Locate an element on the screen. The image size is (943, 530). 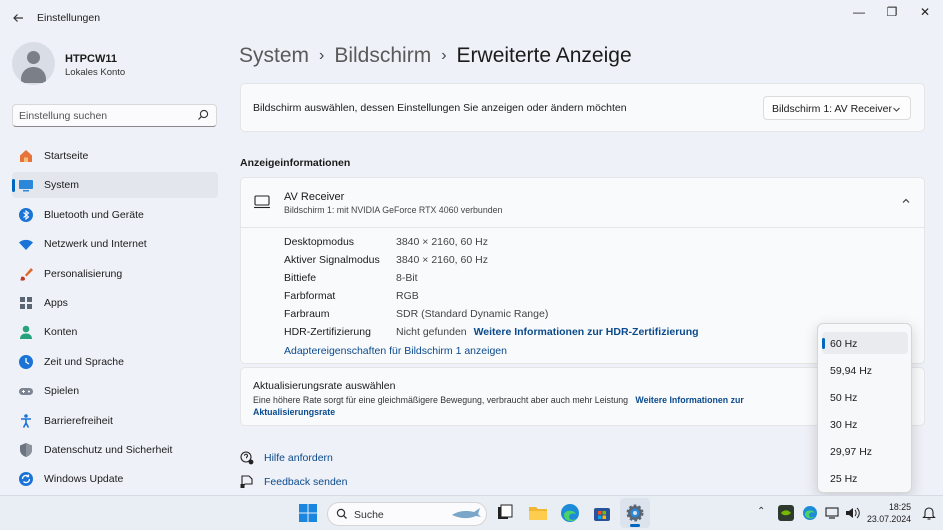
refresh-rate-title: Aktualisierungsrate auswählen is located at coordinates (324, 386).